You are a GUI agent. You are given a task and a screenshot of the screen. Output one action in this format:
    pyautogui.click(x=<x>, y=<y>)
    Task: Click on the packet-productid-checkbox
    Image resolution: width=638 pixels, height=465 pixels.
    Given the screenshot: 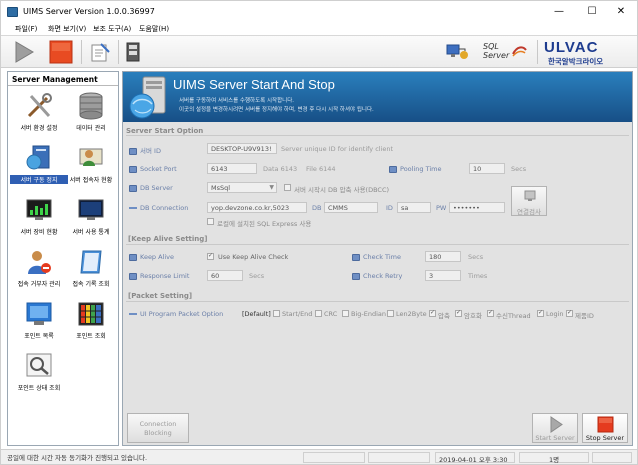 What is the action you would take?
    pyautogui.click(x=569, y=313)
    